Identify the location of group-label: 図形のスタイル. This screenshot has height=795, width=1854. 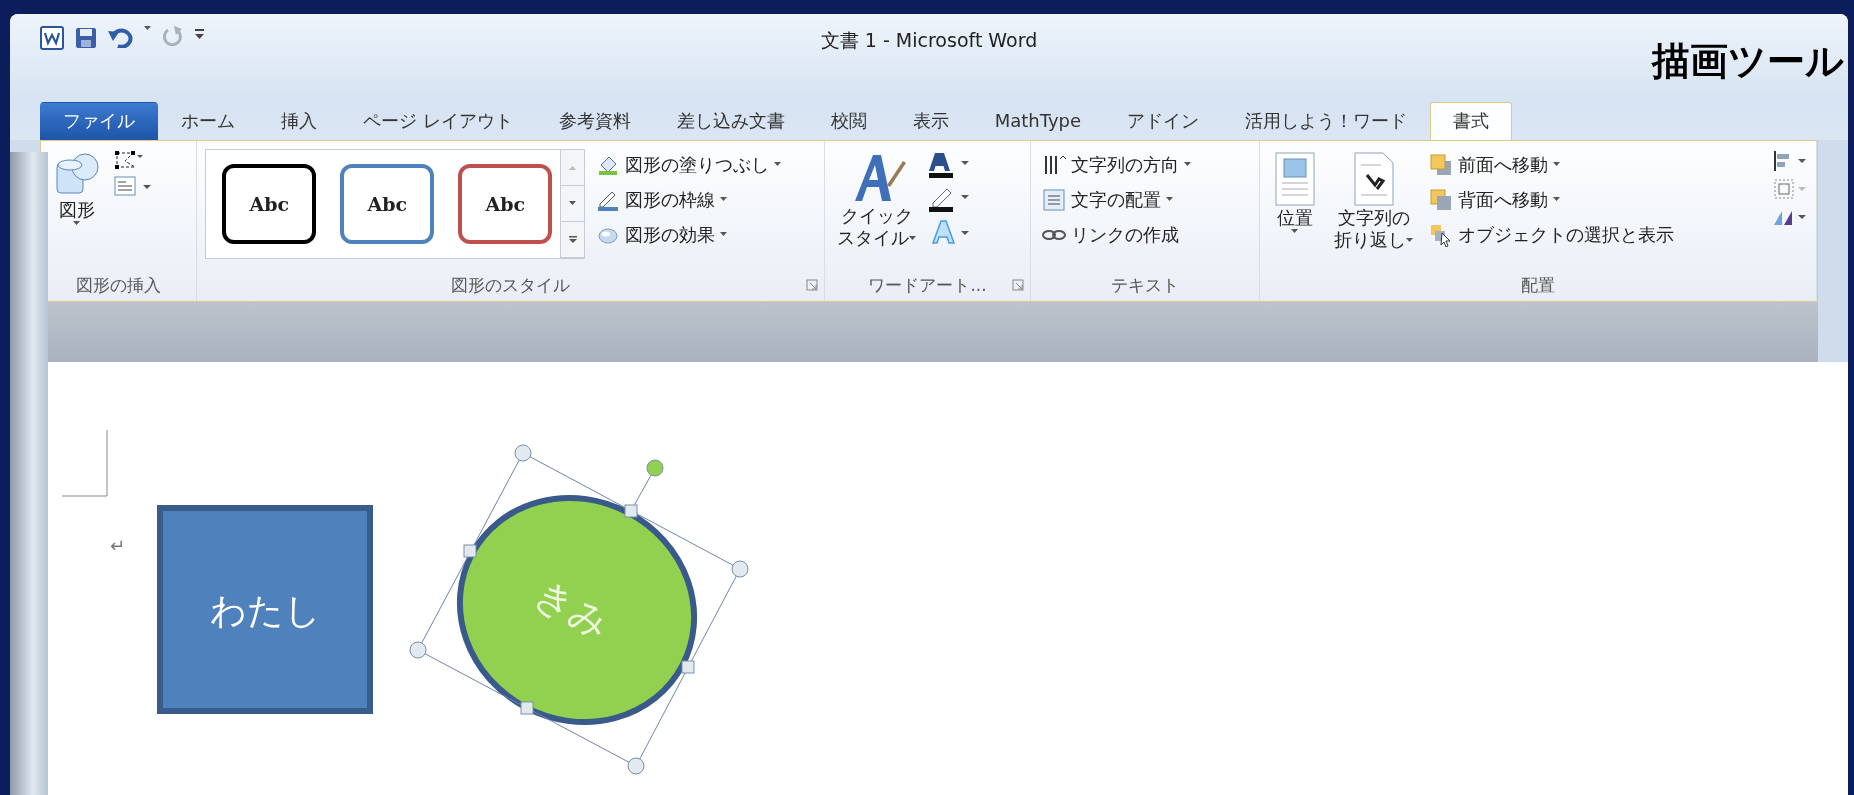
(511, 285).